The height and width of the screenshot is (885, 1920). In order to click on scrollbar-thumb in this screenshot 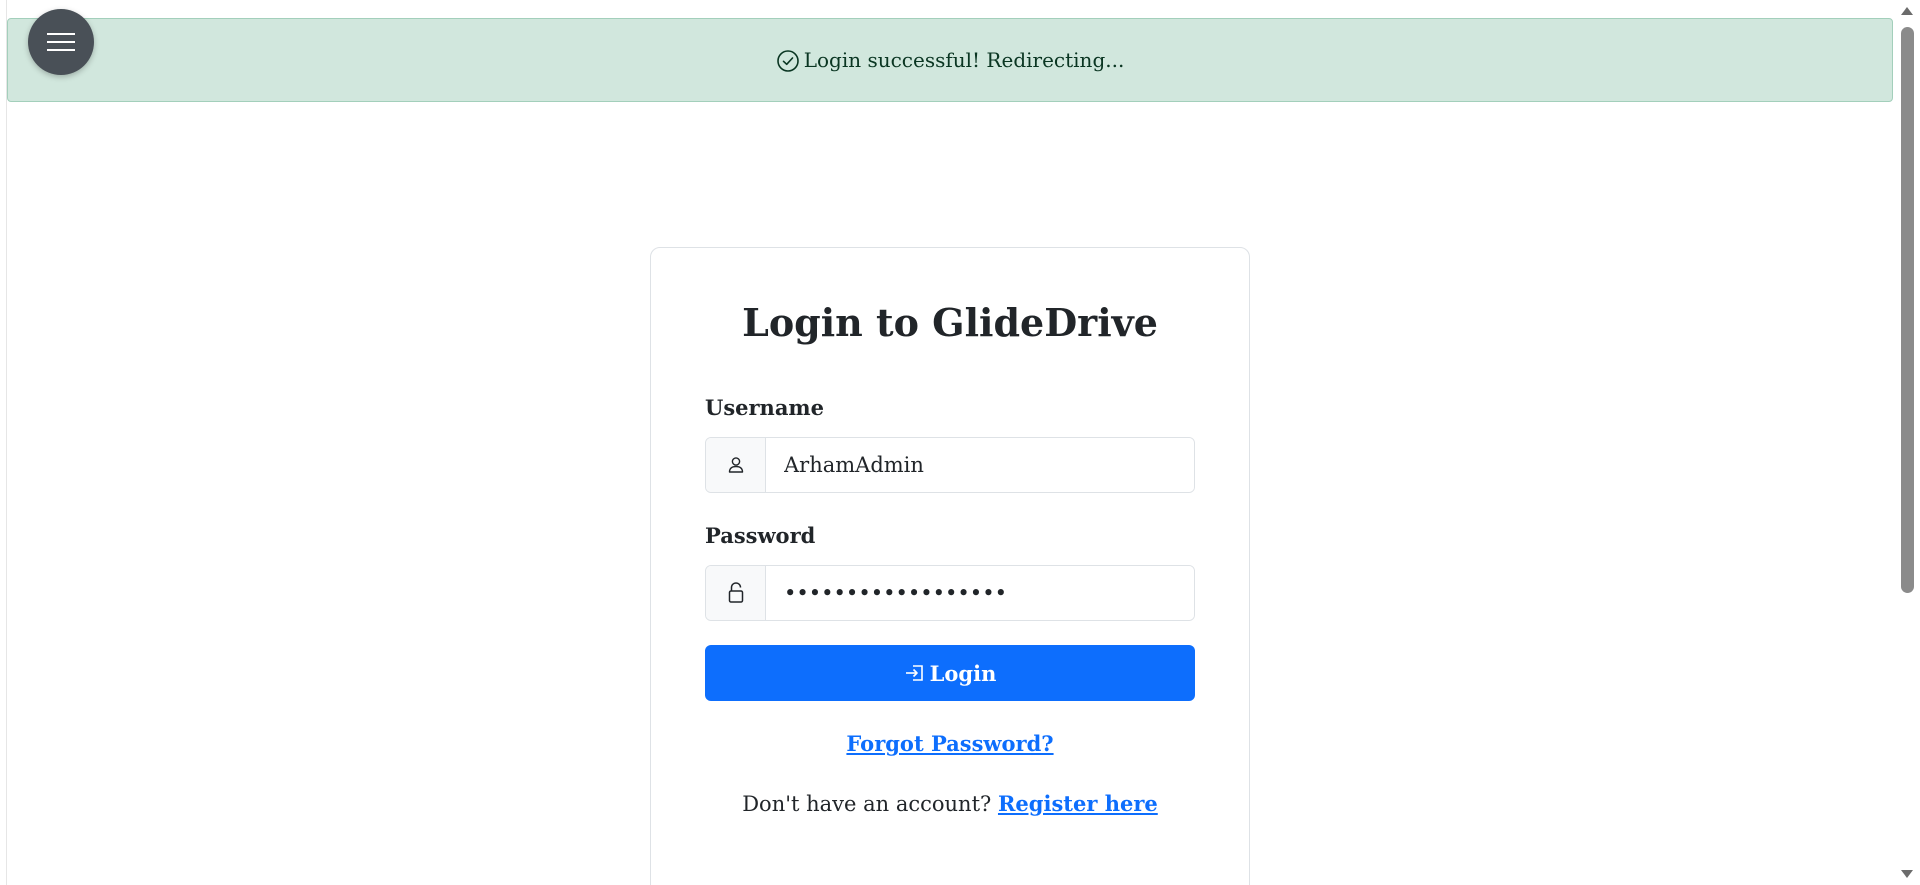, I will do `click(1907, 310)`.